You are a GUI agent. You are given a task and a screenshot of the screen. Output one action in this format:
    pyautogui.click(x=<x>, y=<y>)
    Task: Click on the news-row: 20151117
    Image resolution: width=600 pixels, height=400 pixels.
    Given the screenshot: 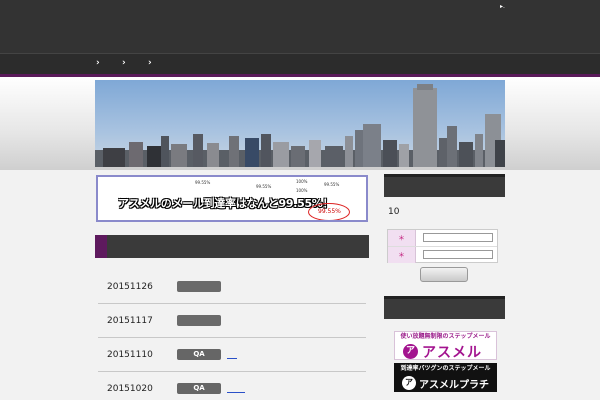 What is the action you would take?
    pyautogui.click(x=232, y=321)
    